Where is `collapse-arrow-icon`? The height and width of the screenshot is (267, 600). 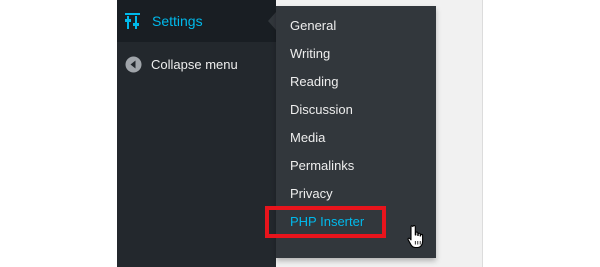 collapse-arrow-icon is located at coordinates (133, 64).